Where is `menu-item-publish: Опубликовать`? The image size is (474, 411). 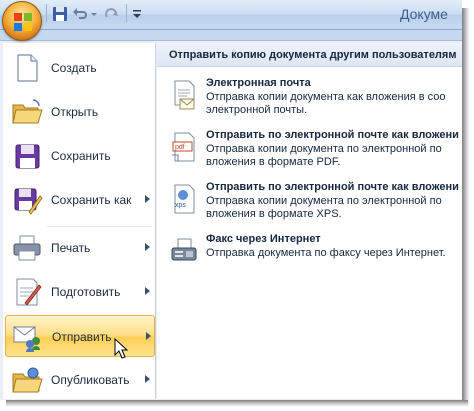
menu-item-publish: Опубликовать is located at coordinates (80, 379).